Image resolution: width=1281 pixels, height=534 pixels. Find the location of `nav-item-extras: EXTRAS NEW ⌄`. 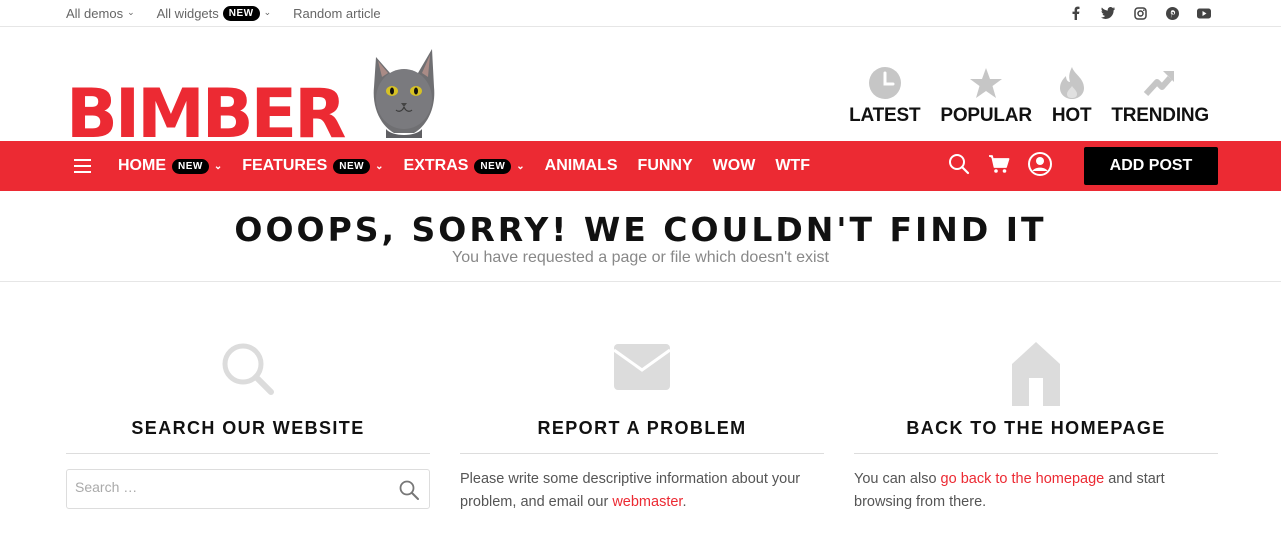

nav-item-extras: EXTRAS NEW ⌄ is located at coordinates (464, 166).